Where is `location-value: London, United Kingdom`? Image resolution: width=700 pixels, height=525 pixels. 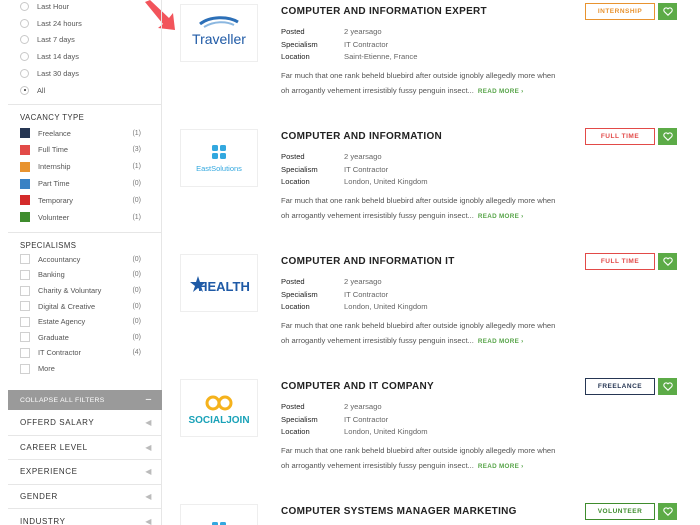
location-value: London, United Kingdom is located at coordinates (386, 307).